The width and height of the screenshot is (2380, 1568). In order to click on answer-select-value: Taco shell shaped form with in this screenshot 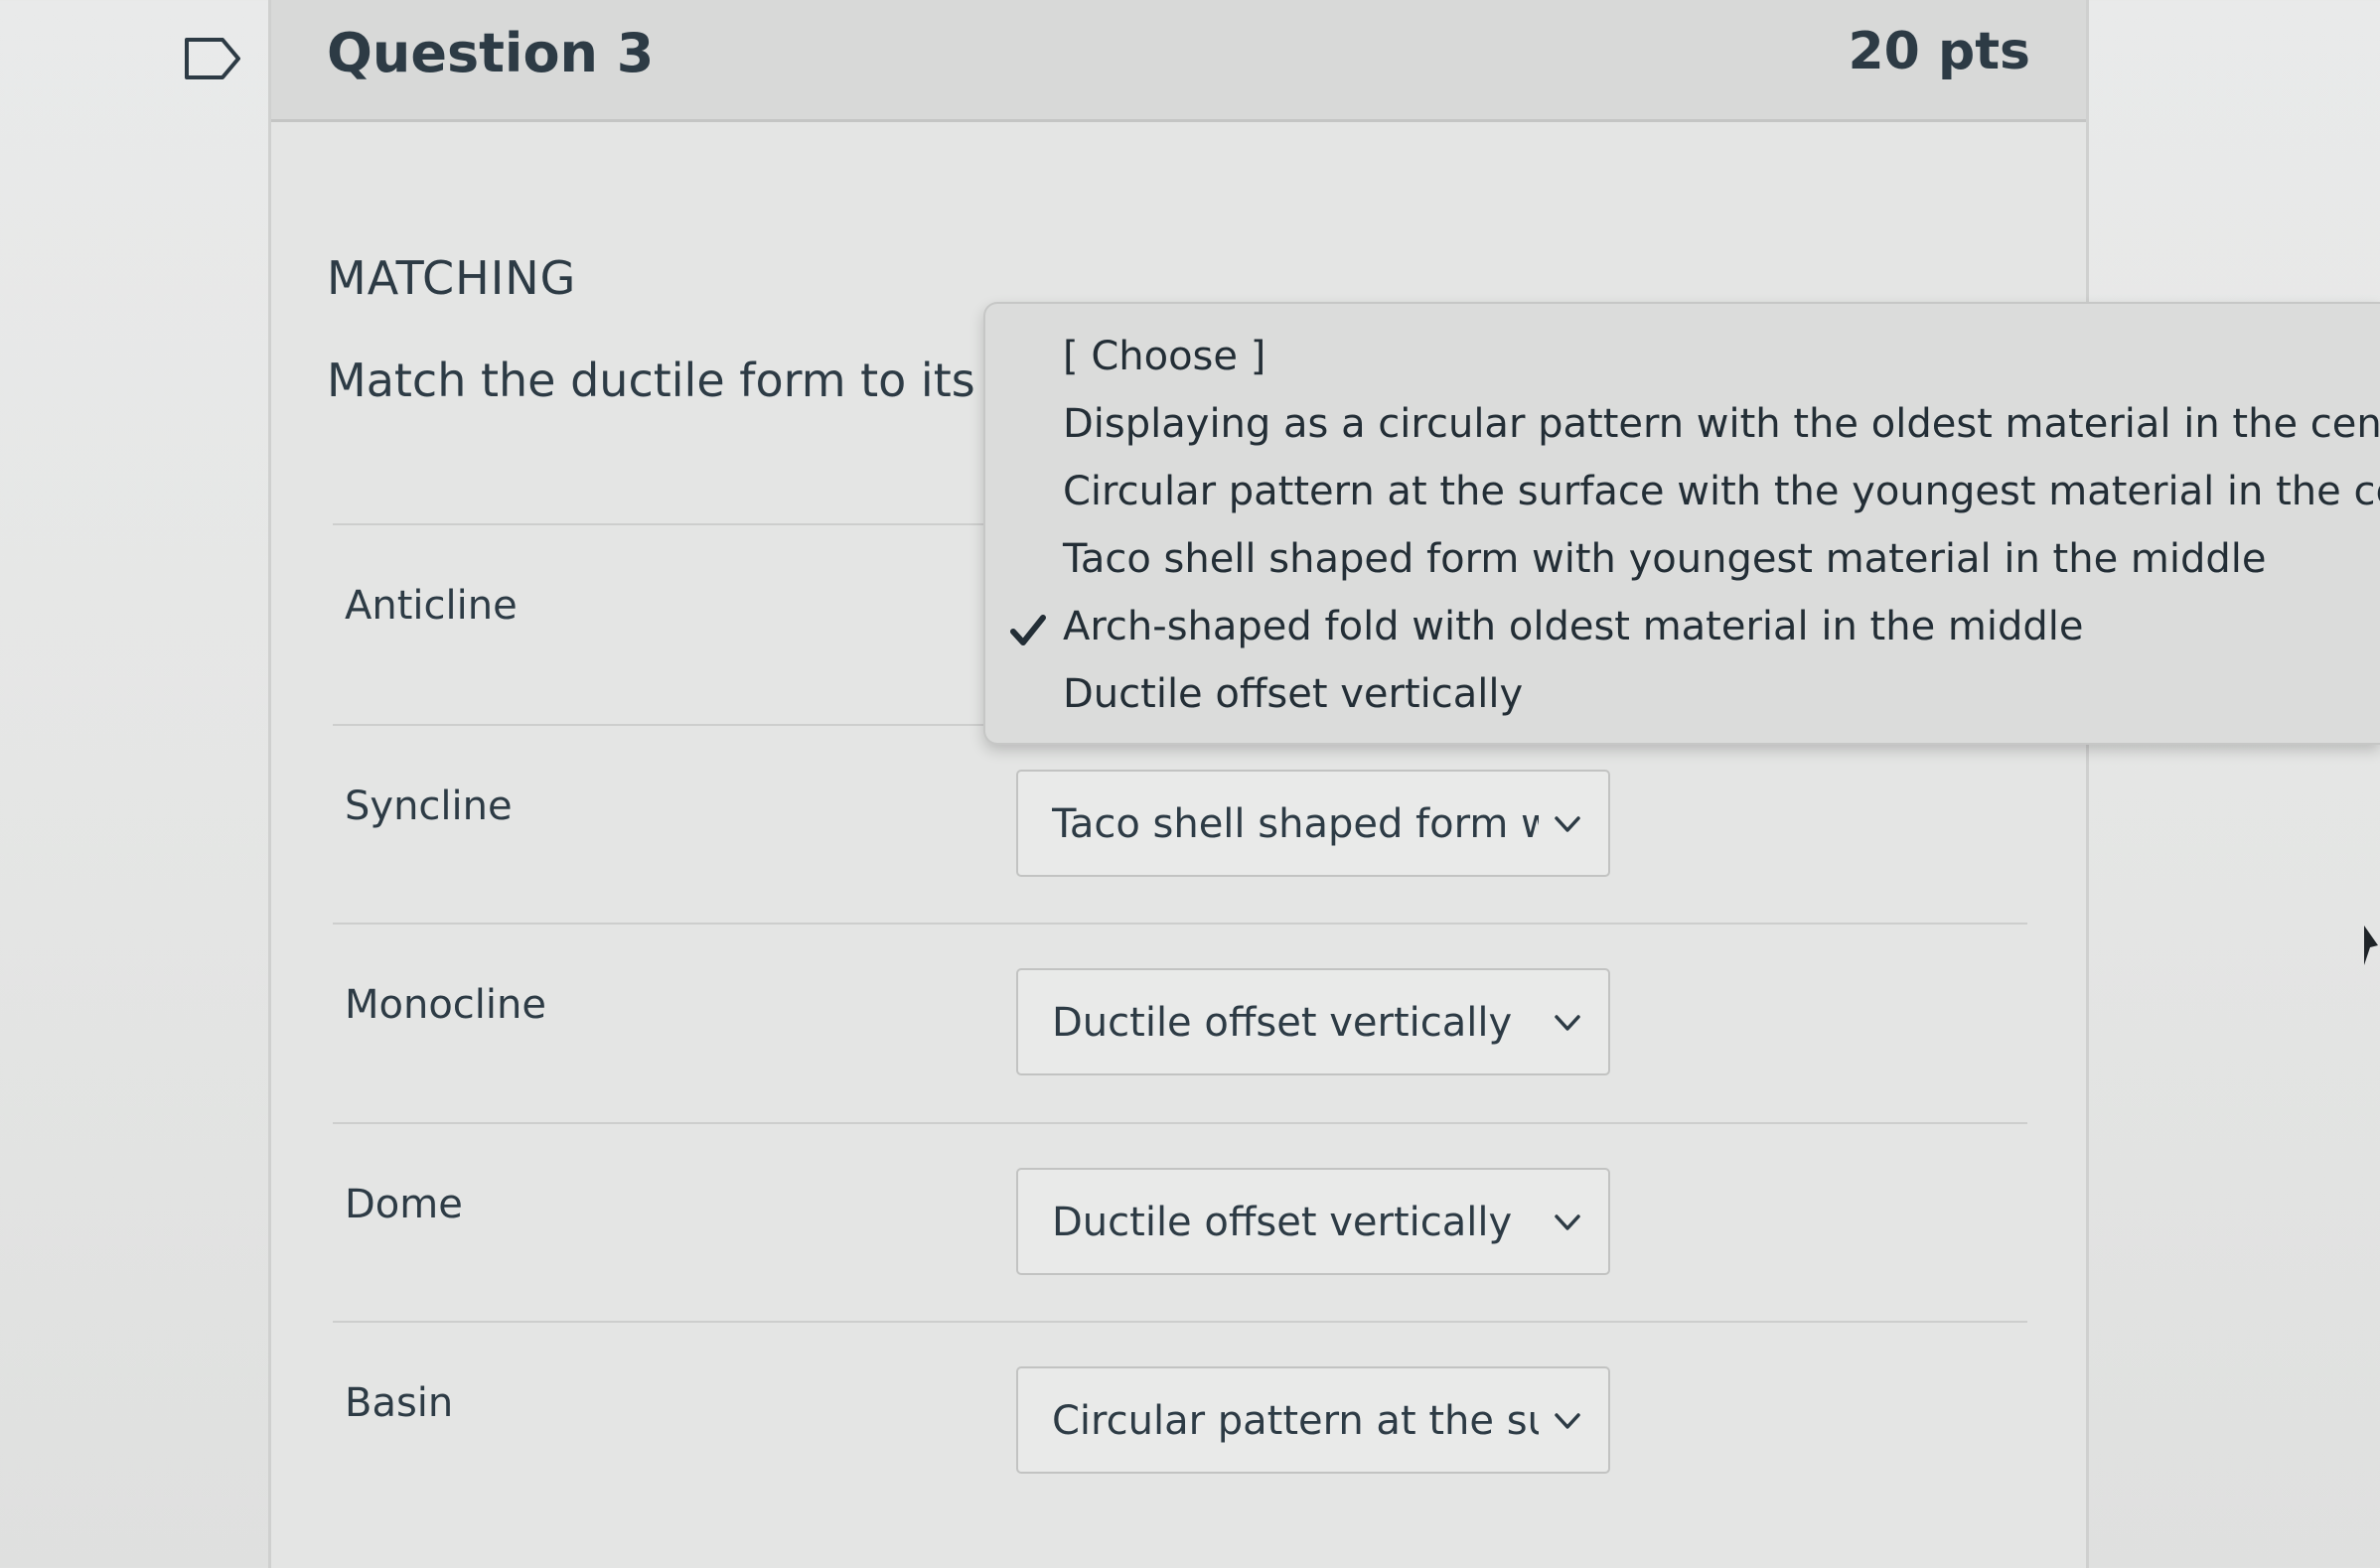, I will do `click(1295, 824)`.